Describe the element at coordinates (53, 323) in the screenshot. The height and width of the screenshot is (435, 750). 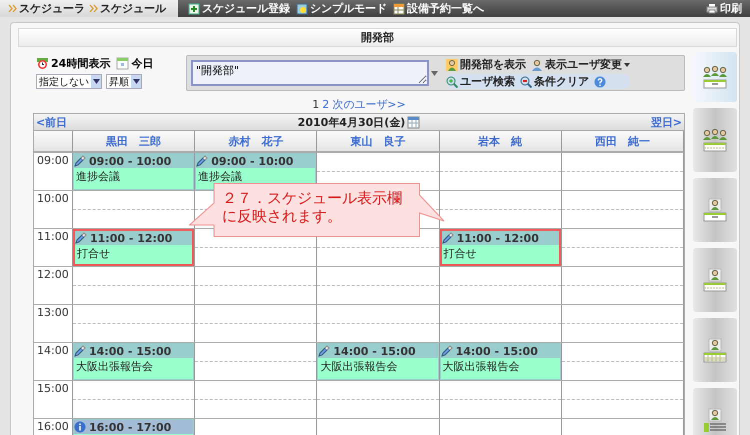
I see `time-label: 13:00` at that location.